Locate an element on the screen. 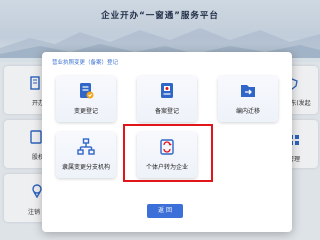  option-change-registration: 变更登记 is located at coordinates (86, 99).